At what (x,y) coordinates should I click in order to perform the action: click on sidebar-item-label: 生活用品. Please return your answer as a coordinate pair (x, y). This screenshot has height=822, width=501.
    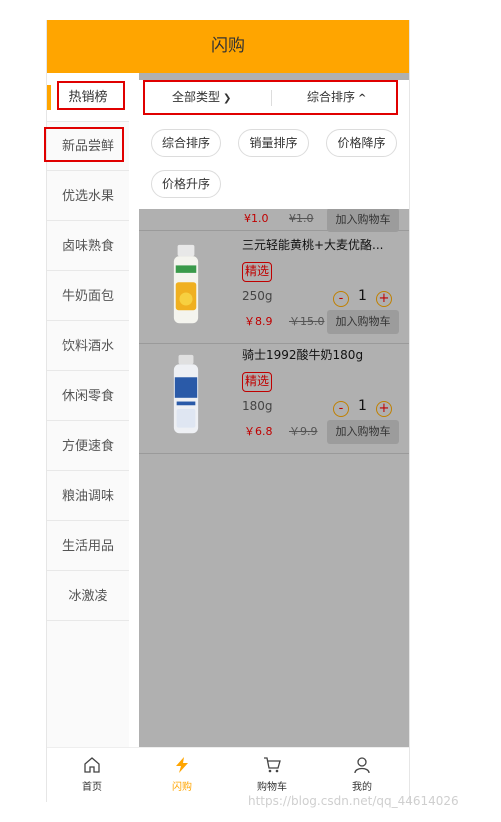
    Looking at the image, I should click on (87, 546).